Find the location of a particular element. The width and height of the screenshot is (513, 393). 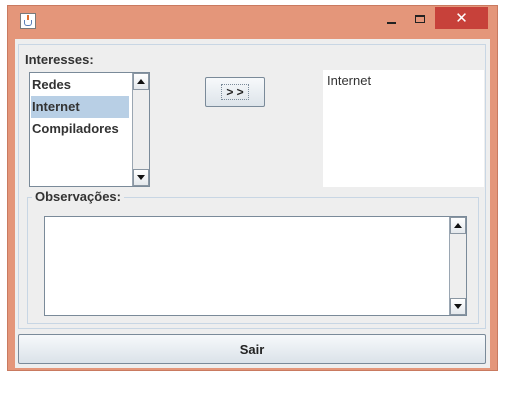

close-button: ✕ is located at coordinates (461, 18).